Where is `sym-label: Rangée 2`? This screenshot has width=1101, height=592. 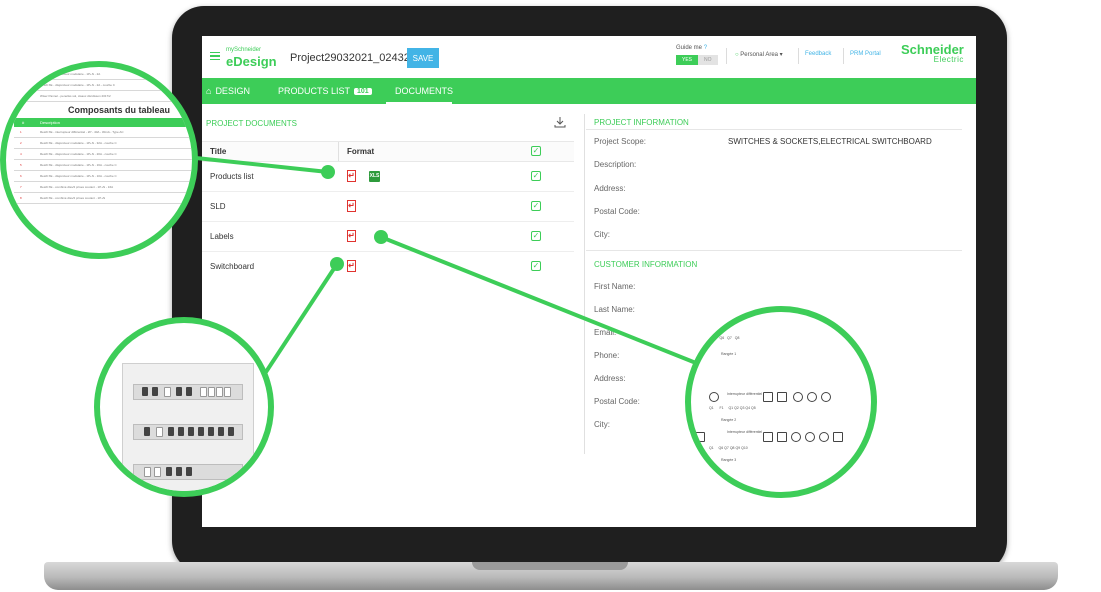 sym-label: Rangée 2 is located at coordinates (729, 420).